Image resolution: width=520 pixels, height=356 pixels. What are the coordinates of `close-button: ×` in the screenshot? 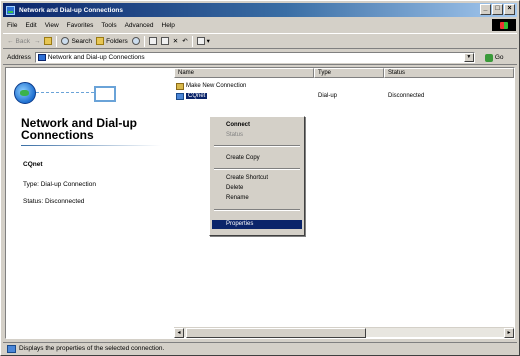 It's located at (509, 9).